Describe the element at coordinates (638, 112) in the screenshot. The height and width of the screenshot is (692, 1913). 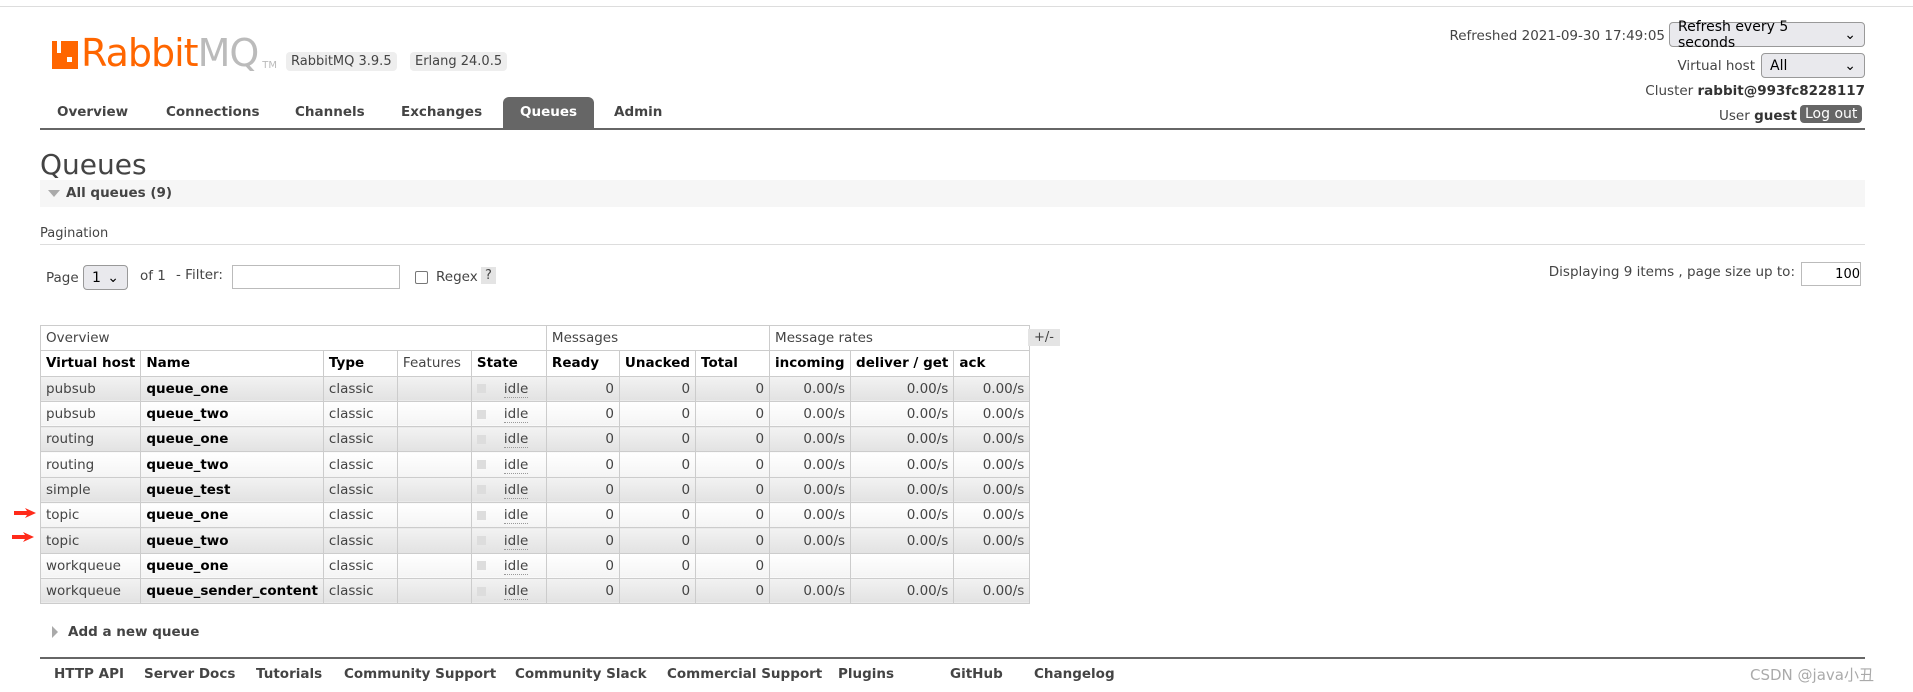
I see `tab-admin: Admin` at that location.